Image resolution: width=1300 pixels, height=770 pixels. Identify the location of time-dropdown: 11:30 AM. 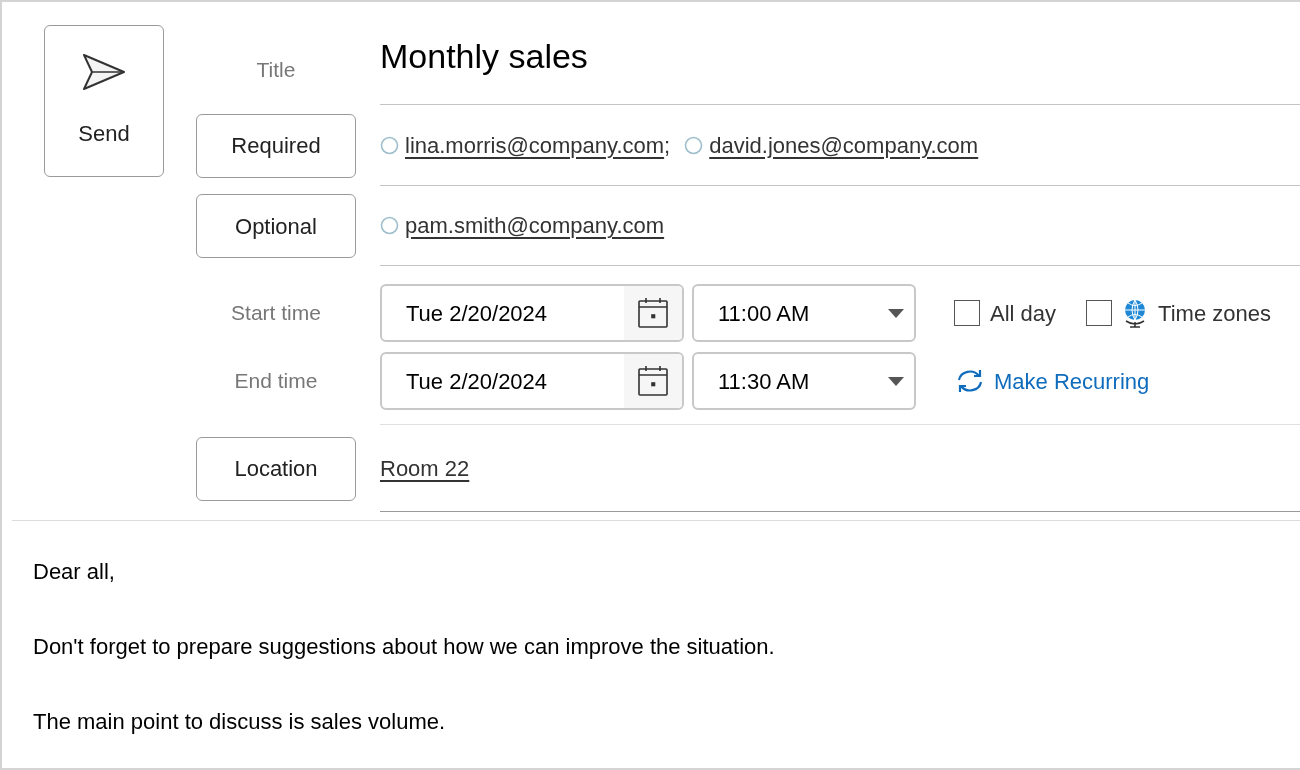
(804, 381).